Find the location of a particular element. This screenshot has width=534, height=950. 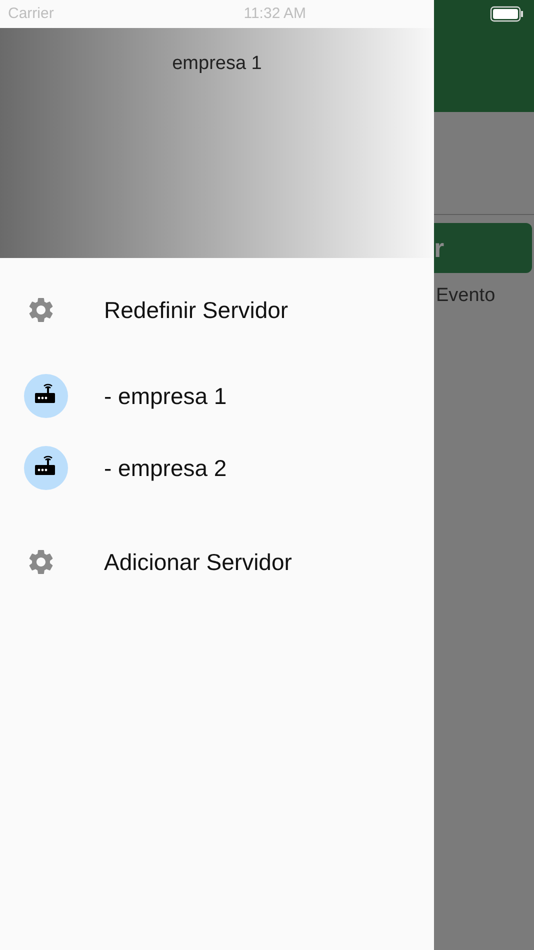

carrier-label: Carrier is located at coordinates (31, 14).